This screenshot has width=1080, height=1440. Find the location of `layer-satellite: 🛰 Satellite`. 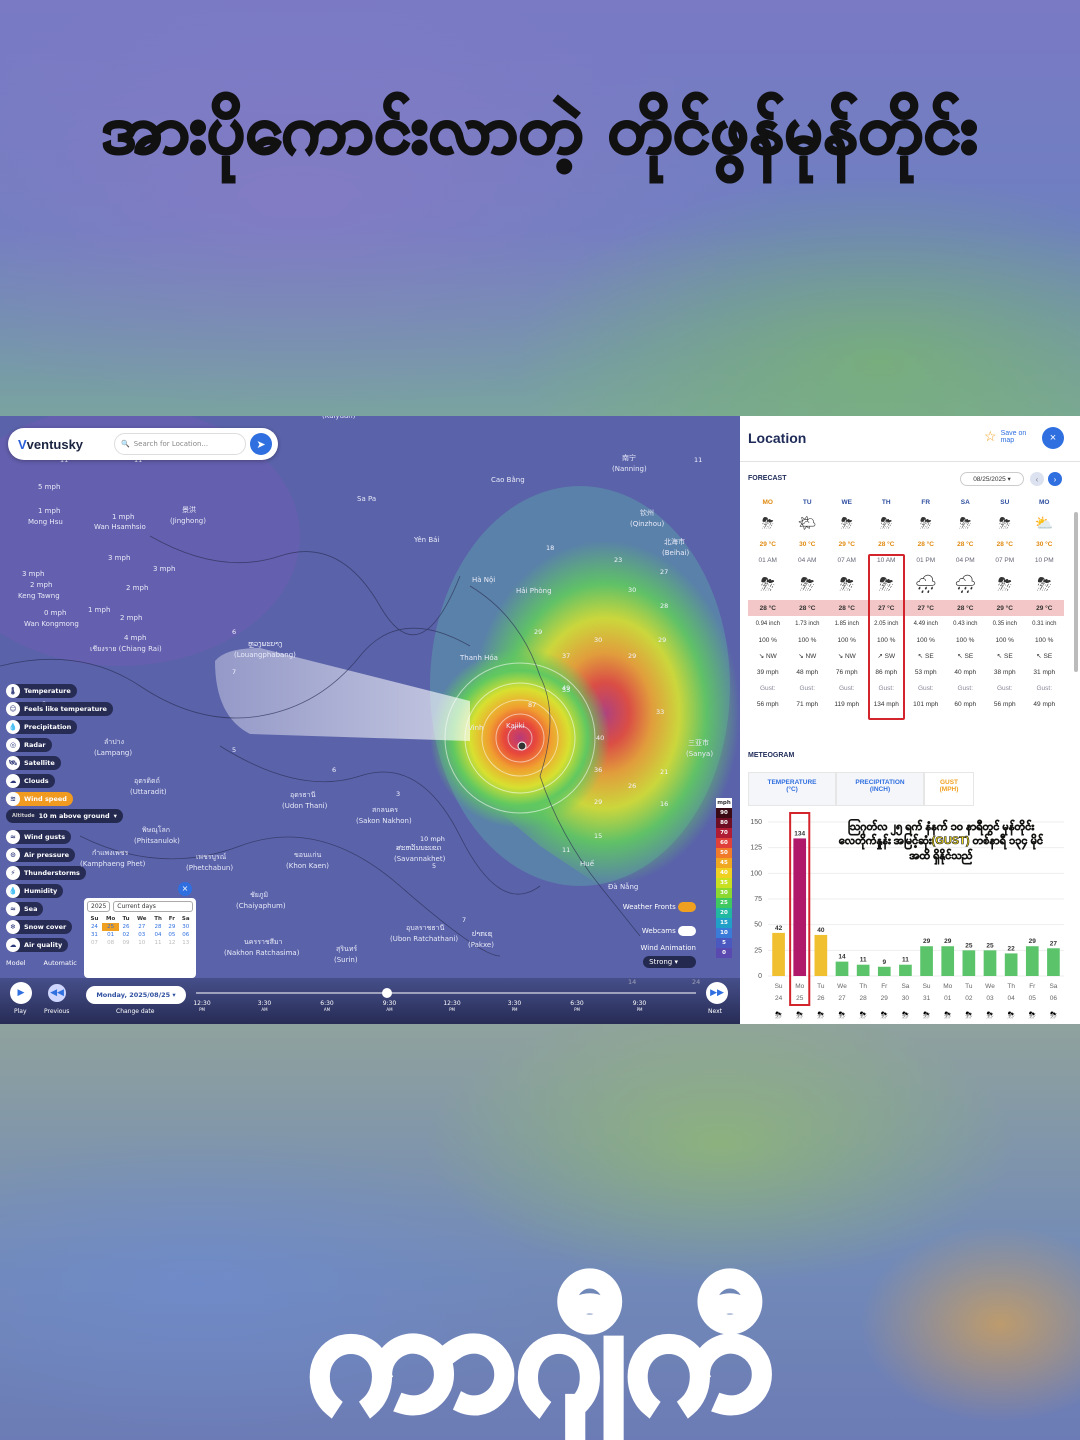

layer-satellite: 🛰 Satellite is located at coordinates (33, 763).